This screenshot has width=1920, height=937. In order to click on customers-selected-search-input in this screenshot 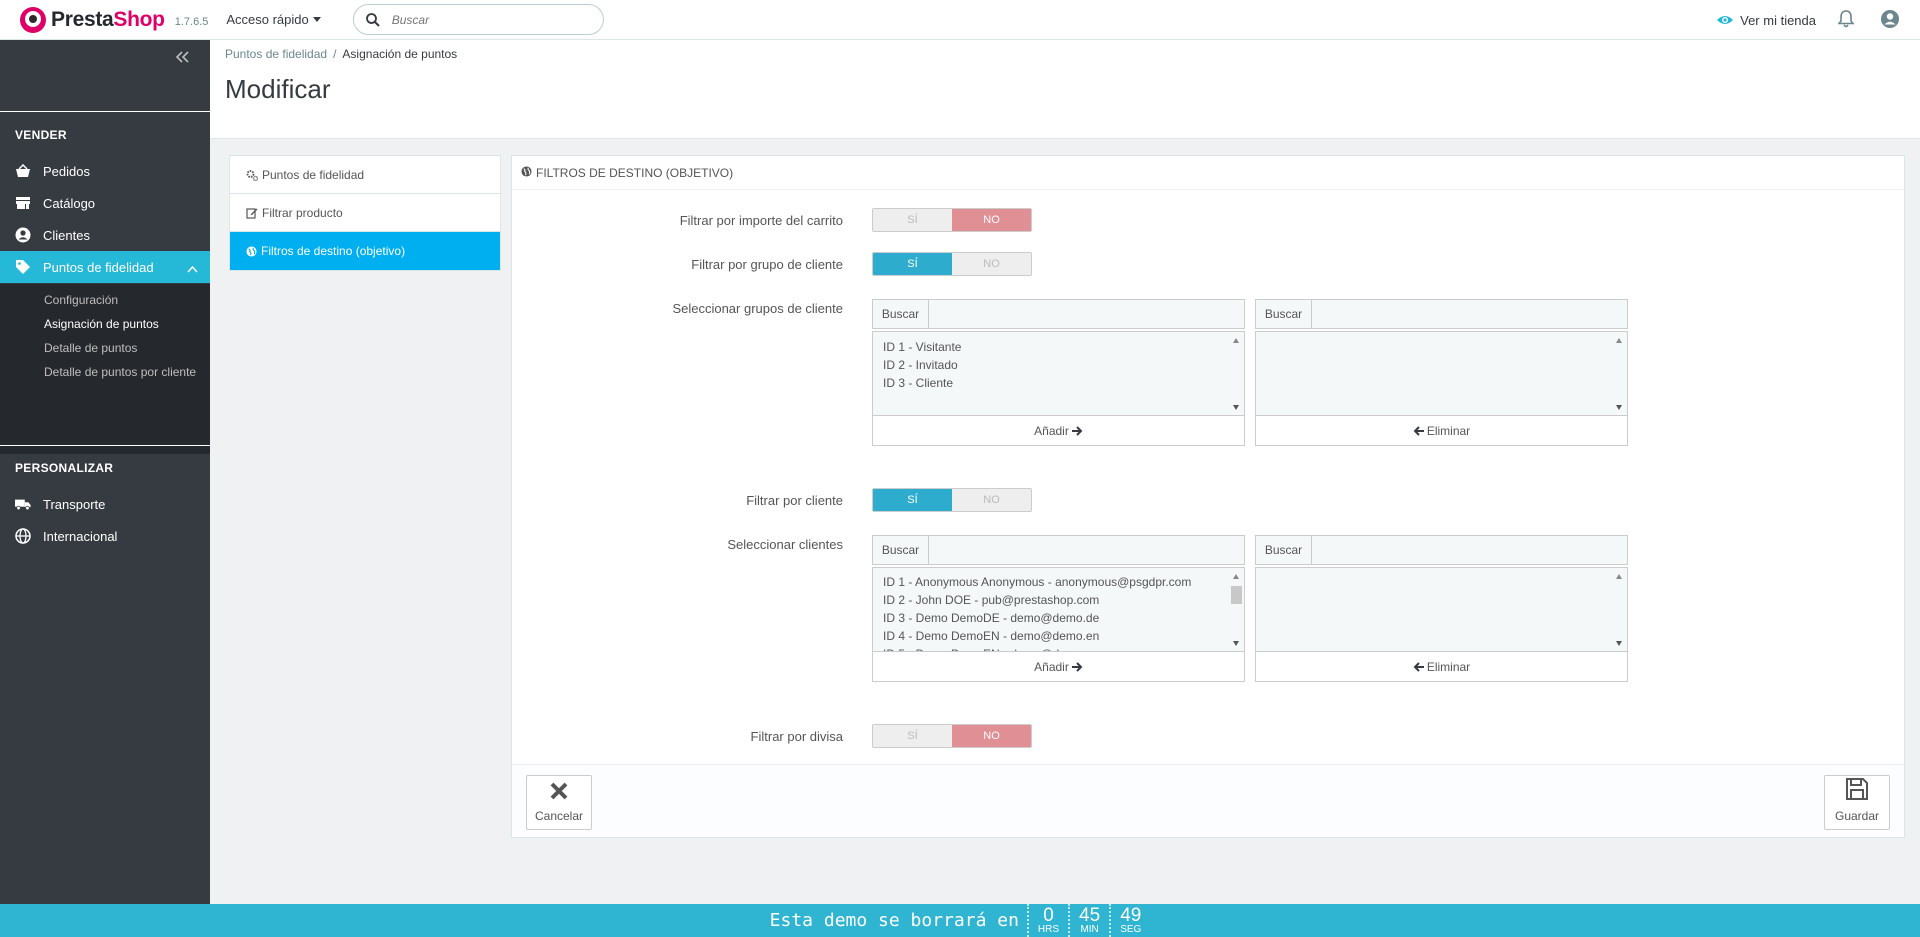, I will do `click(1469, 550)`.